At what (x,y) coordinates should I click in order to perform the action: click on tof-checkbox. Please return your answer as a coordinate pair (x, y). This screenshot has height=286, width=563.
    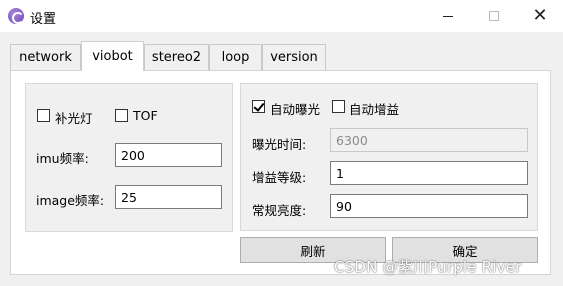
    Looking at the image, I should click on (121, 115).